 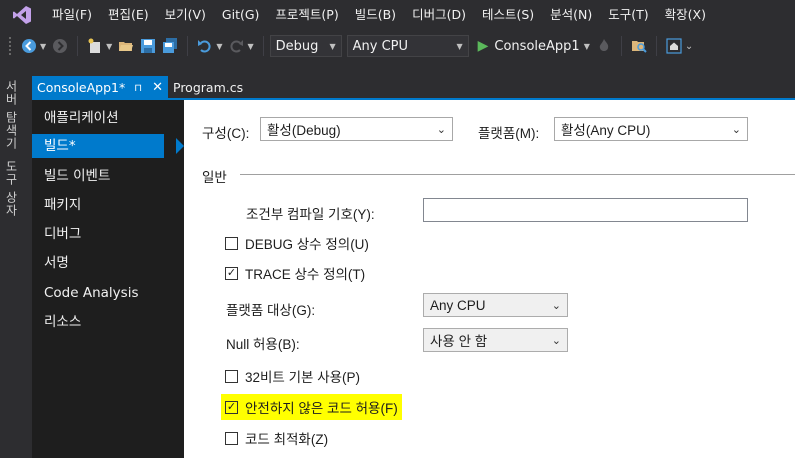 I want to click on menu-build: 빌드(B), so click(x=375, y=15).